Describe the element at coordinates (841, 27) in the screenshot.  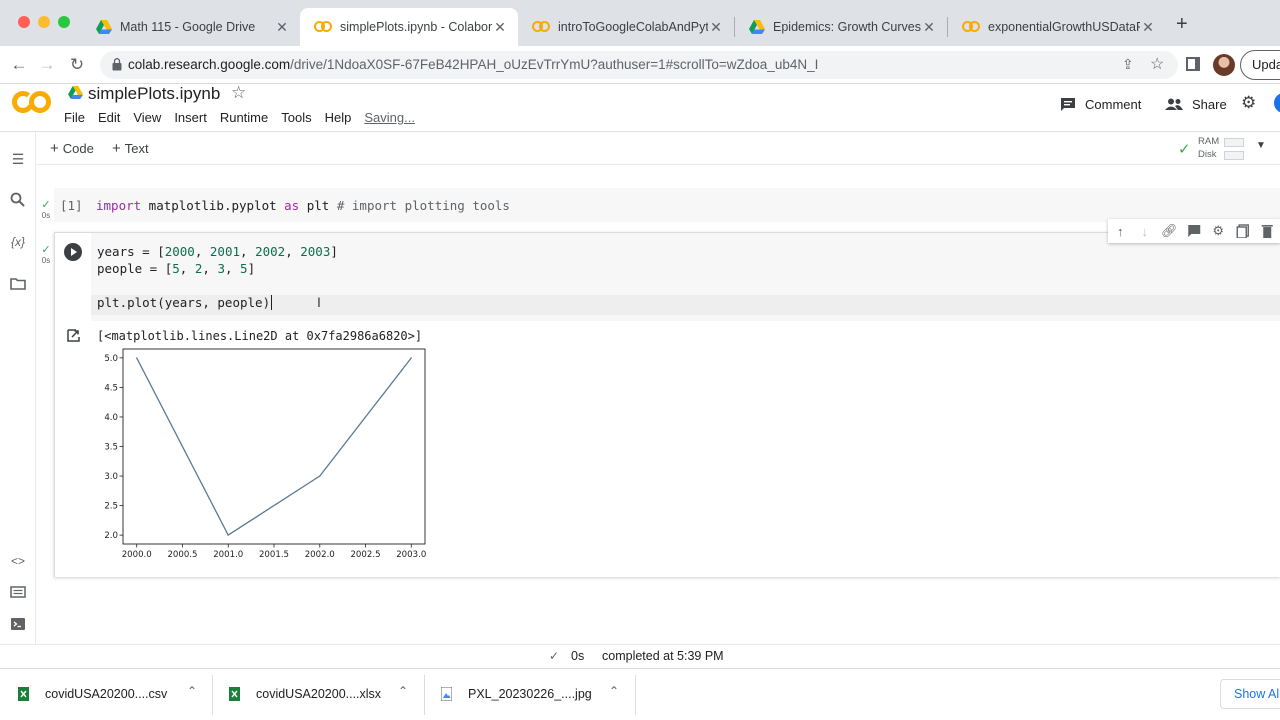
I see `tab-epidemics-growth-curves: Epidemics: Growth Curves - Google ✕` at that location.